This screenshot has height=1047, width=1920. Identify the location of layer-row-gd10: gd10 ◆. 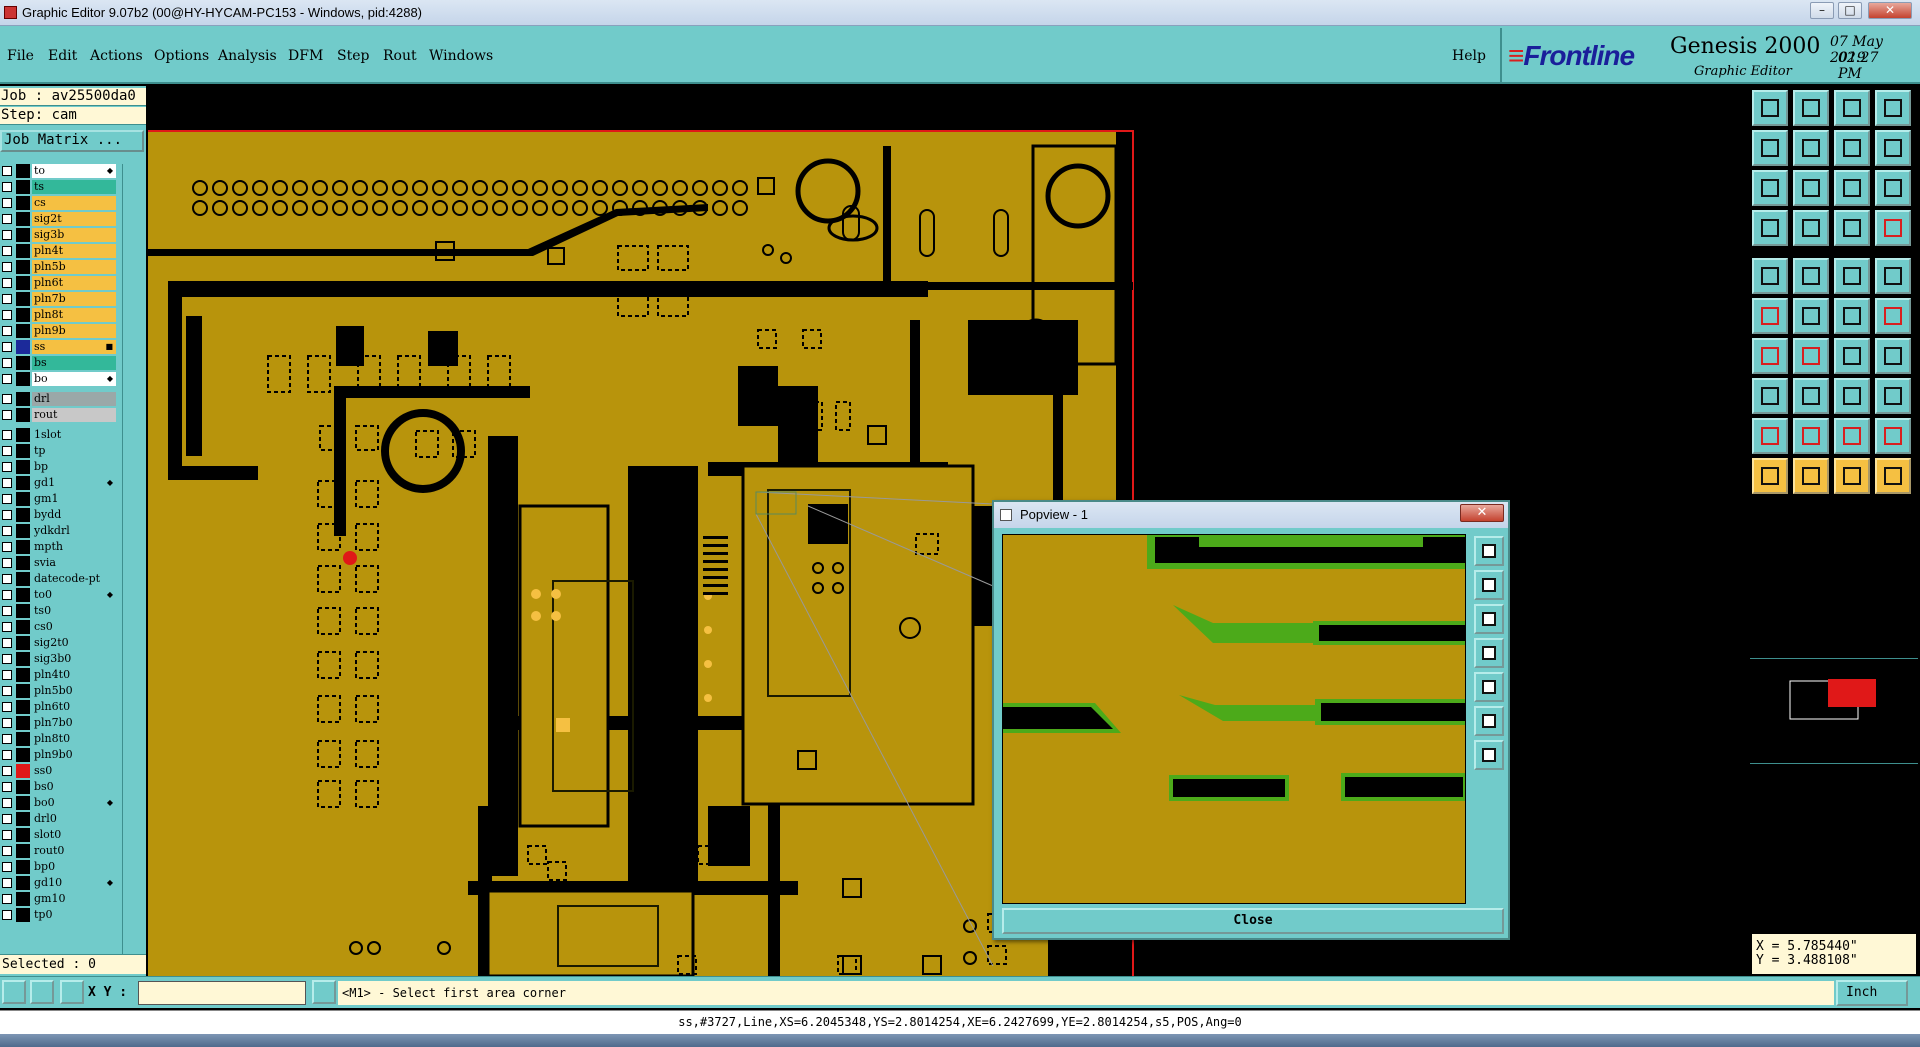
(59, 883).